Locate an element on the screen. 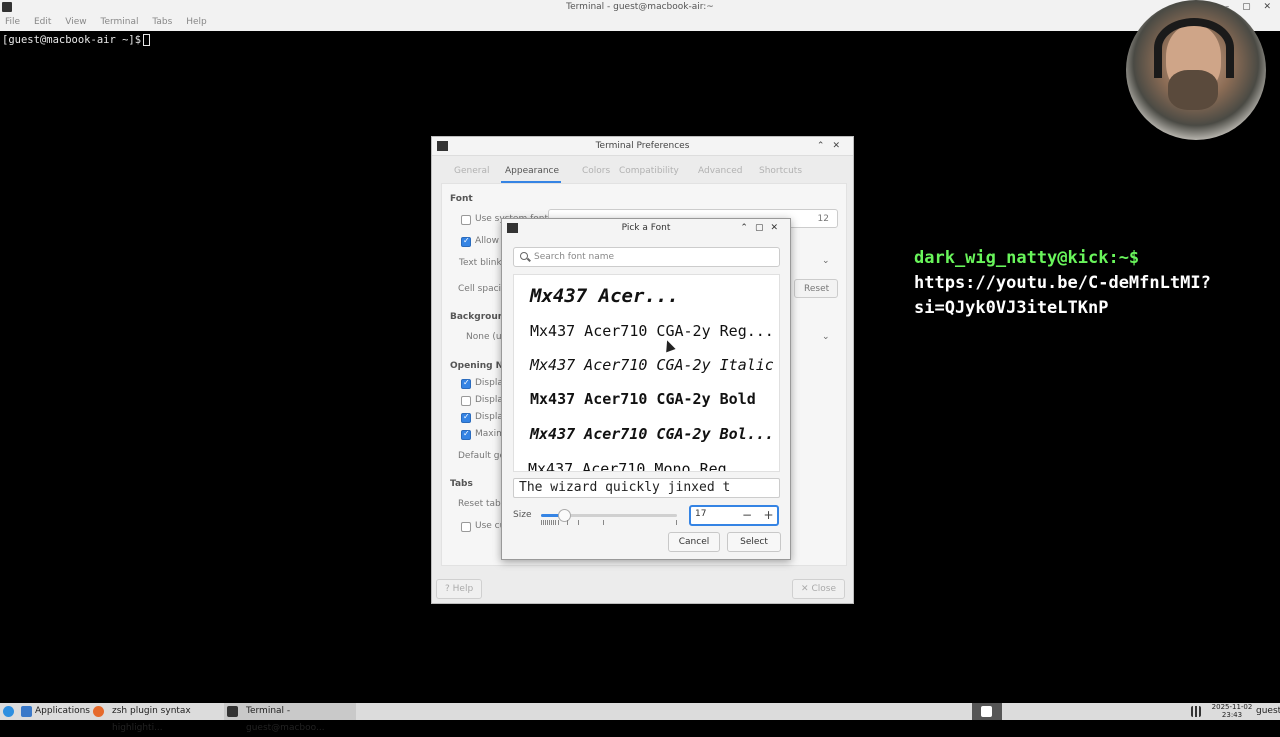 The width and height of the screenshot is (1280, 737). tab-shortcuts: Shortcuts is located at coordinates (780, 171).